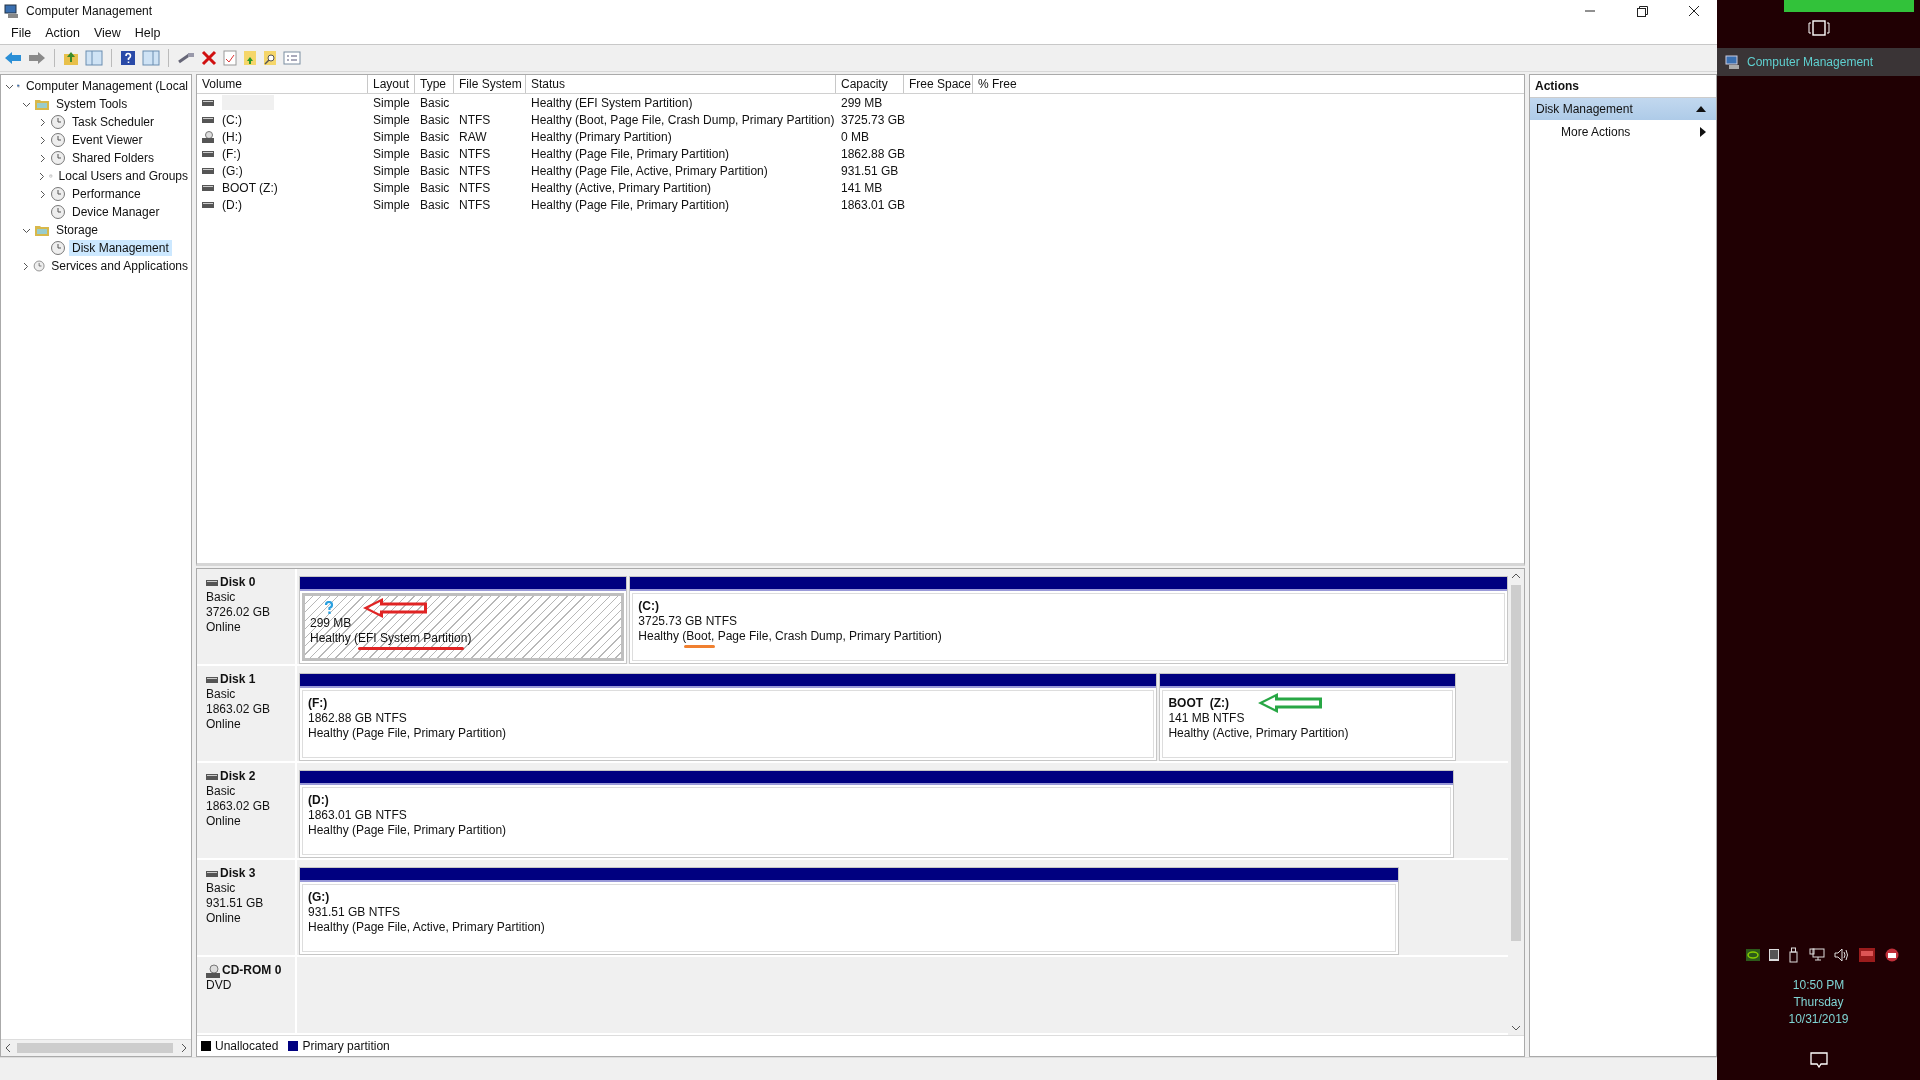 Image resolution: width=1920 pixels, height=1080 pixels. Describe the element at coordinates (1623, 132) in the screenshot. I see `action-item: More Actions` at that location.